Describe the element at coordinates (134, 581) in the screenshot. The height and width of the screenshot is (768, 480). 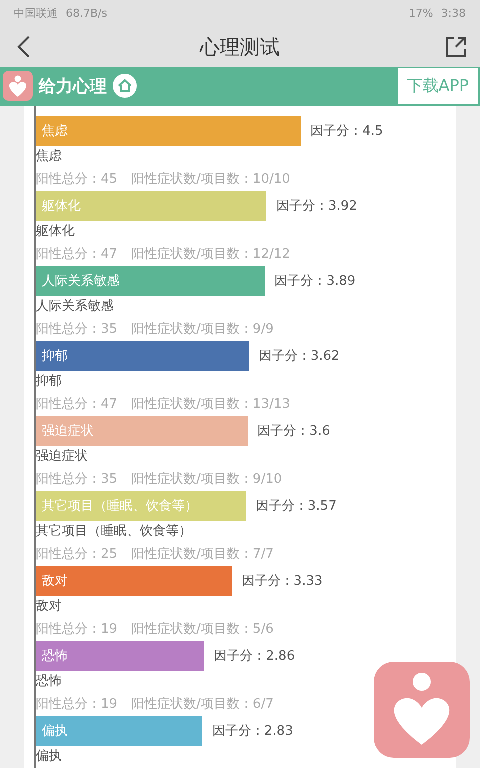
I see `factor-bar: 敌对` at that location.